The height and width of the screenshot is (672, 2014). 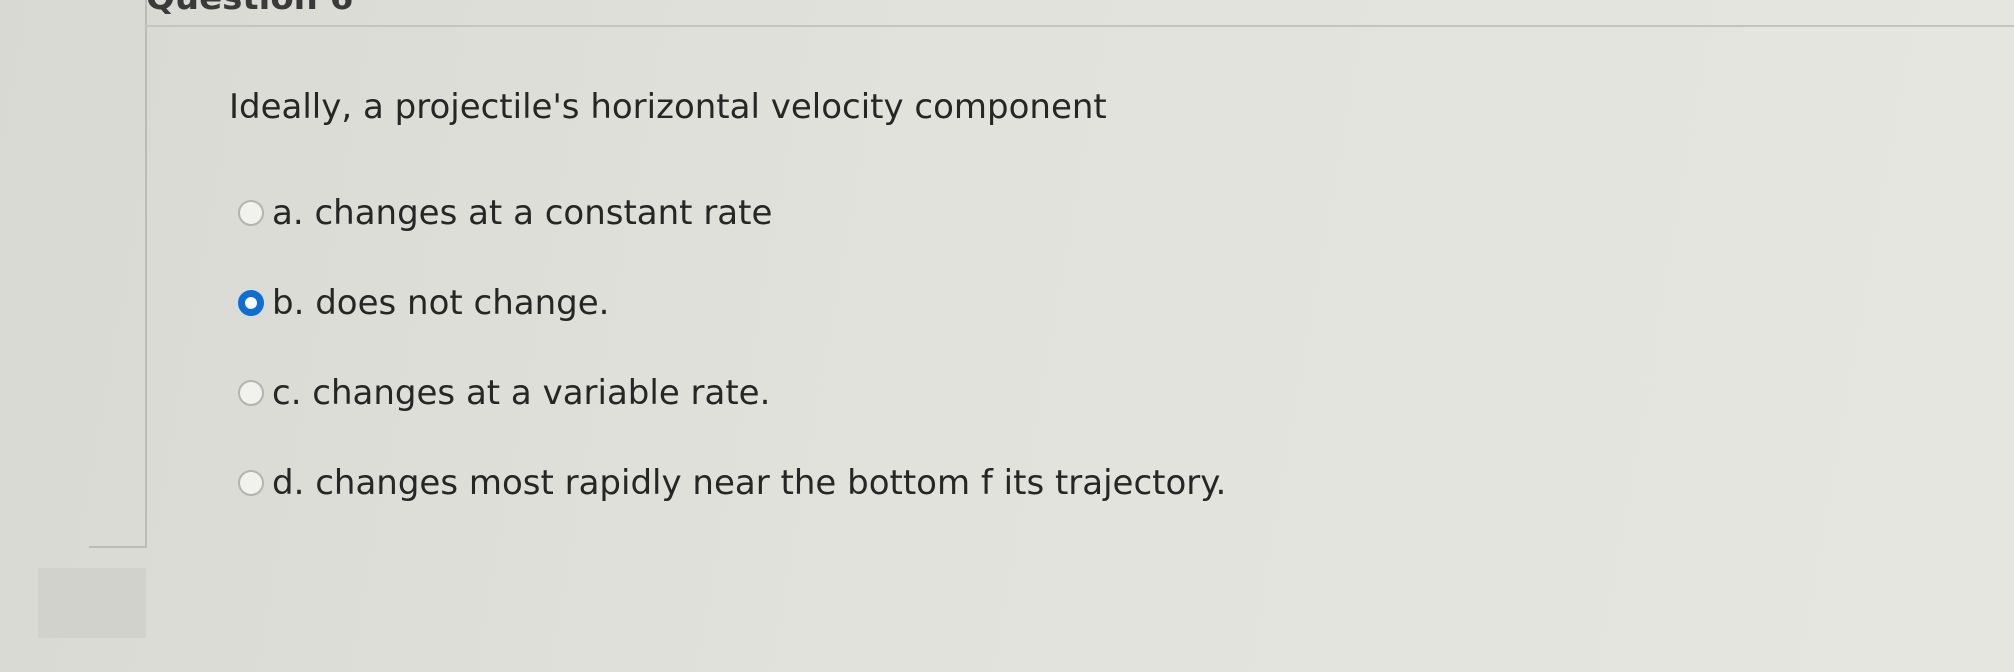 I want to click on answer-label-c: c. changes at a variable rate., so click(x=521, y=393).